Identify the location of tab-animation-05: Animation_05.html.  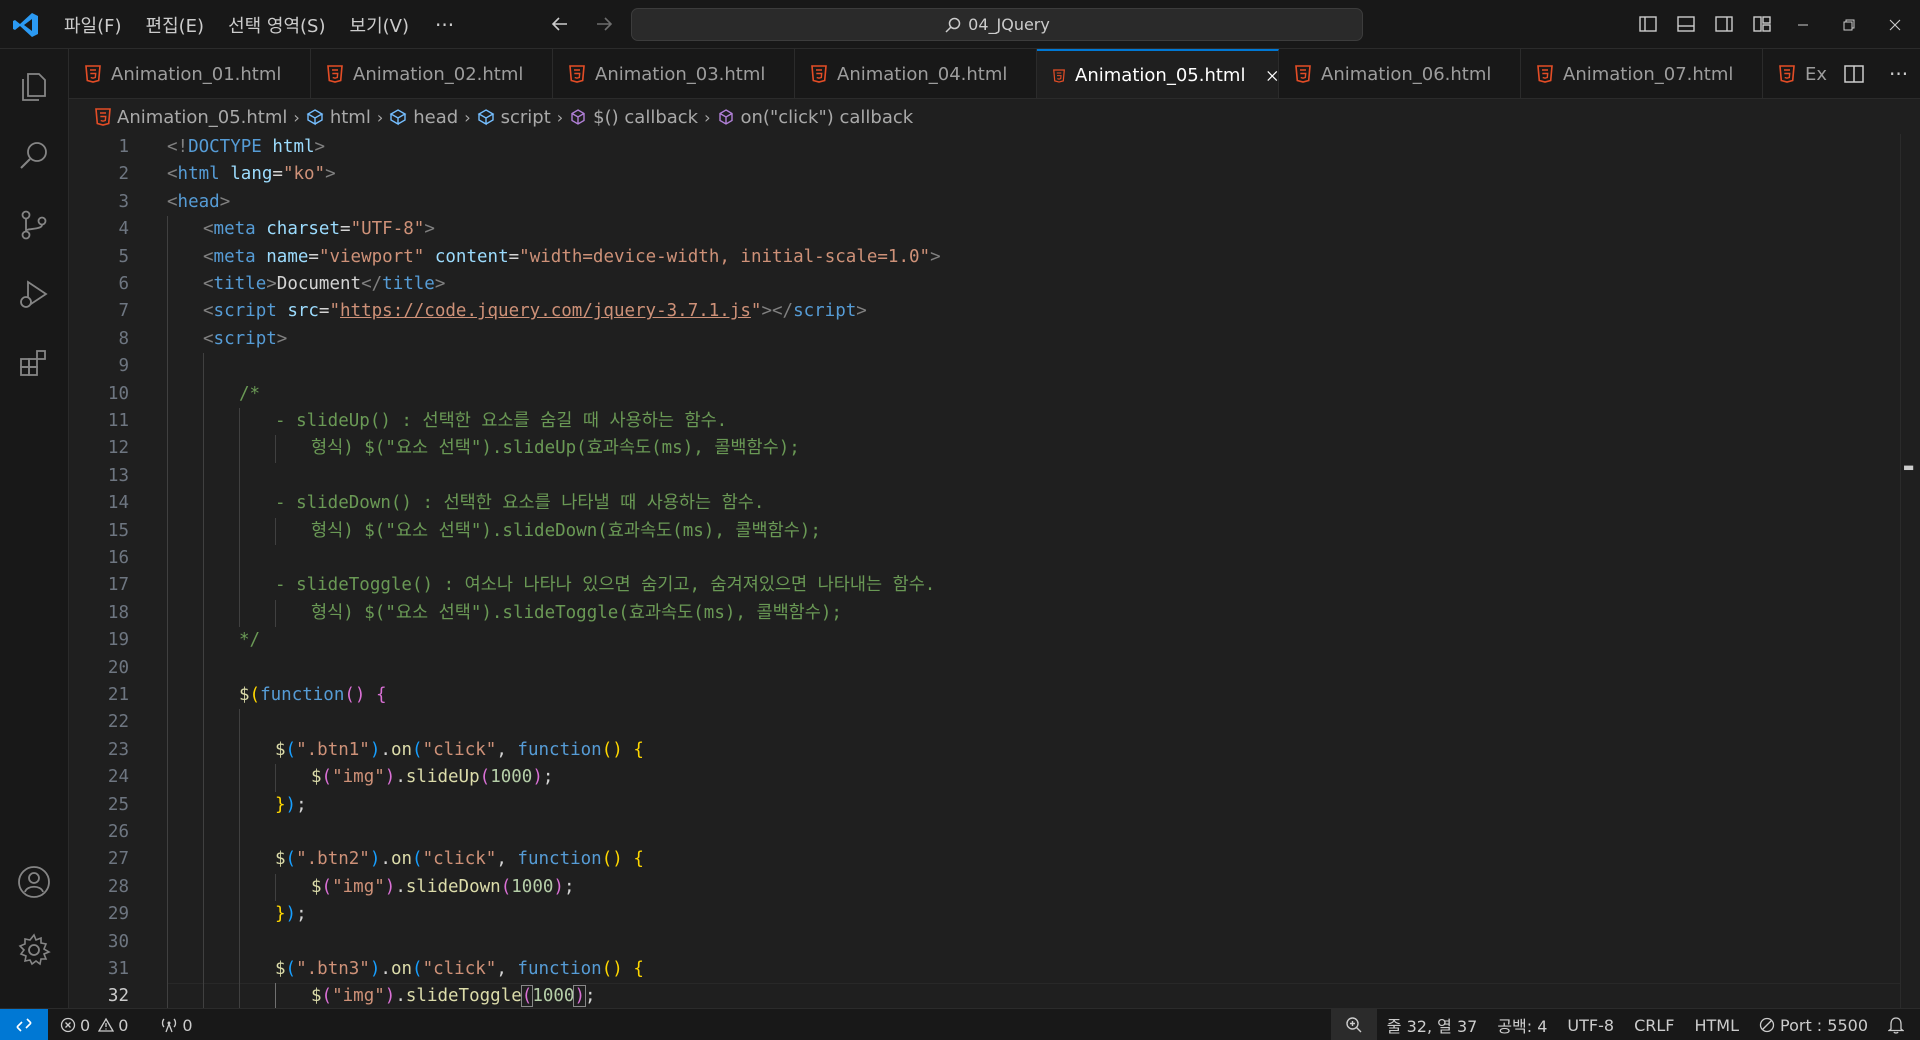
(1158, 73).